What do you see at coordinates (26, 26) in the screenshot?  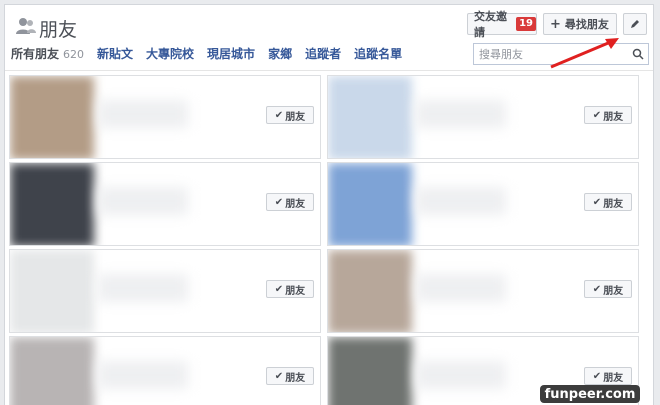 I see `friends-icon` at bounding box center [26, 26].